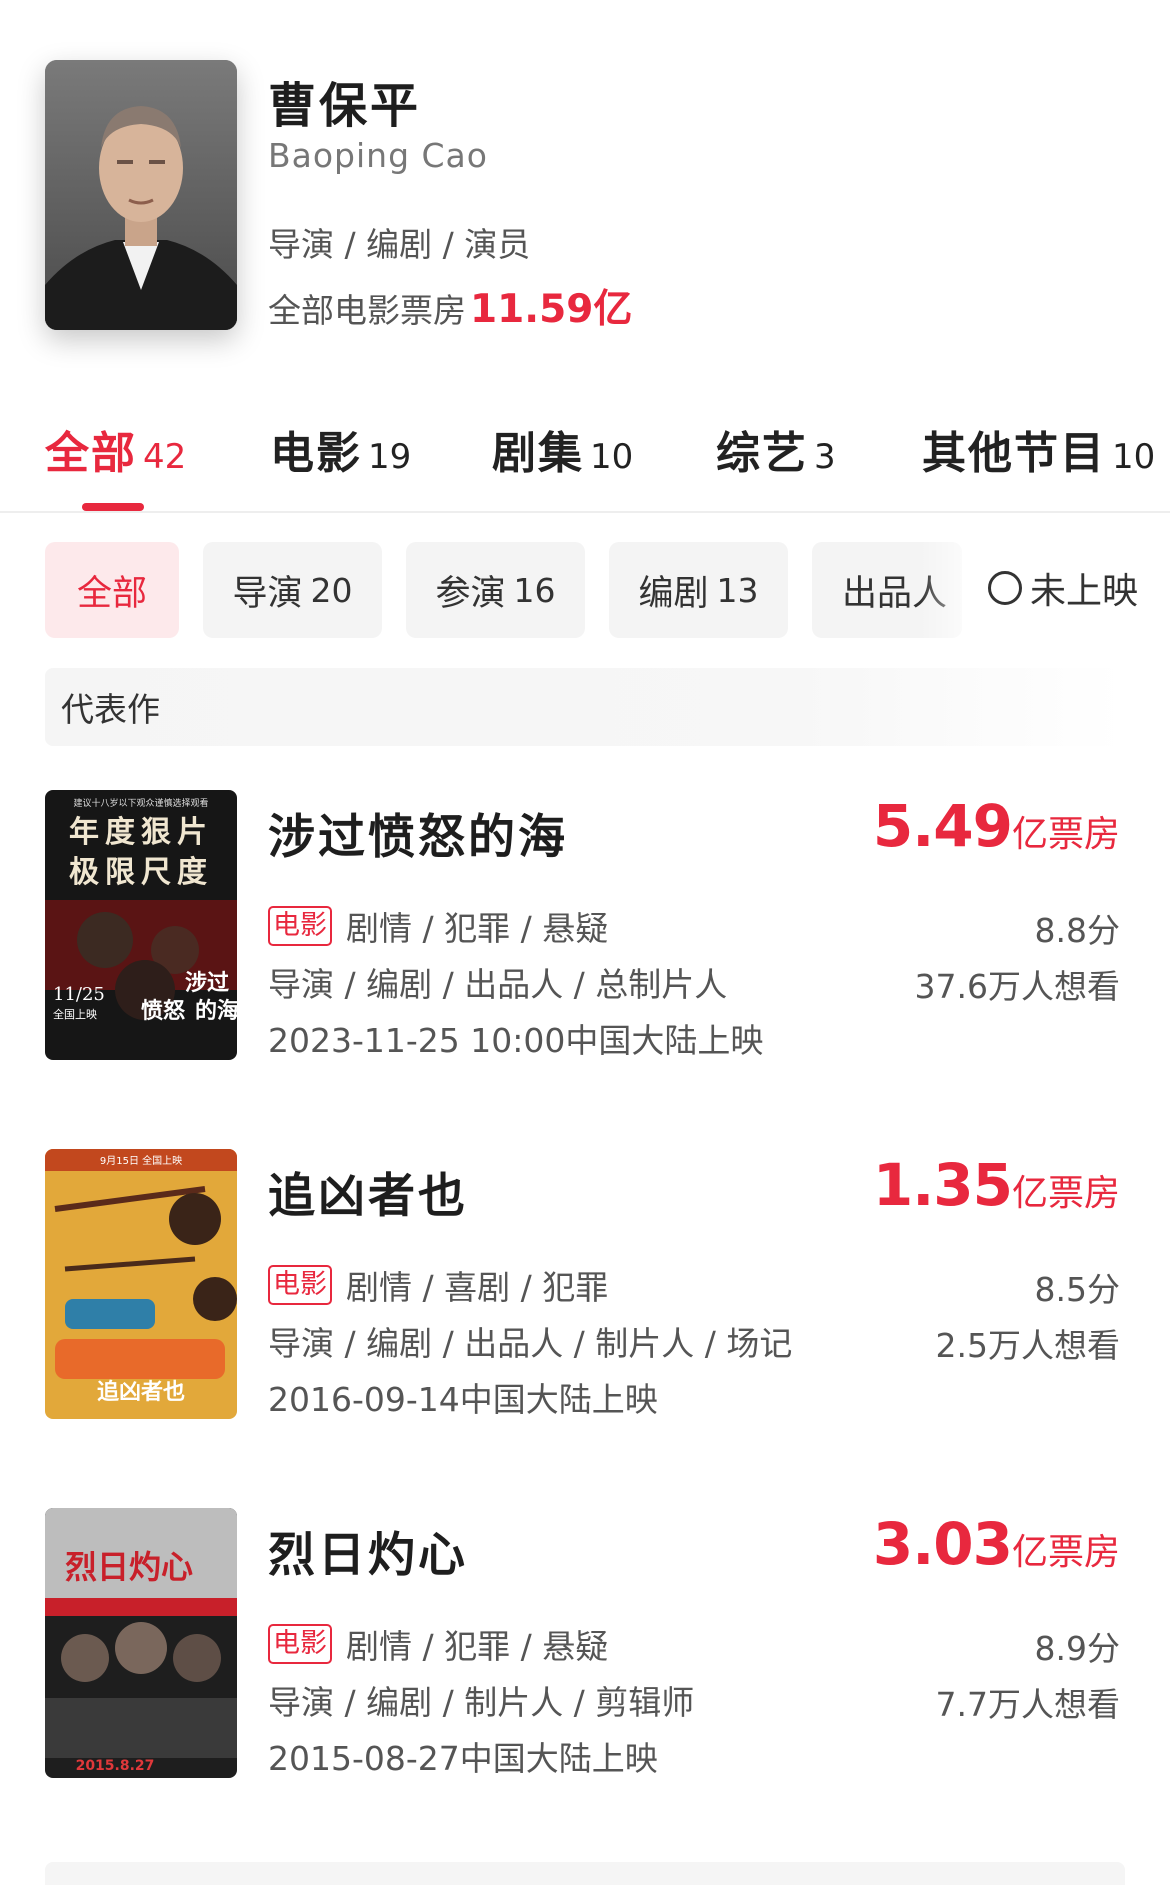 This screenshot has height=1885, width=1170. What do you see at coordinates (534, 590) in the screenshot?
I see `chip-count: 16` at bounding box center [534, 590].